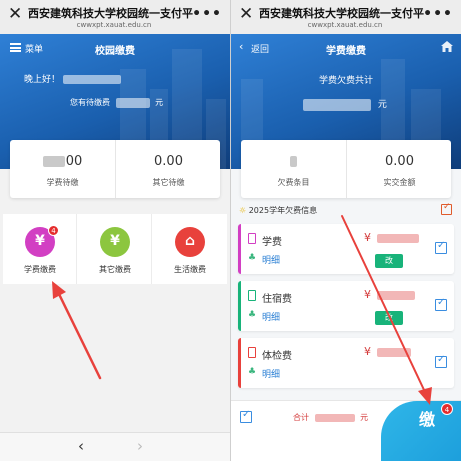 Image resolution: width=461 pixels, height=461 pixels. What do you see at coordinates (293, 161) in the screenshot?
I see `item-count-redacted` at bounding box center [293, 161].